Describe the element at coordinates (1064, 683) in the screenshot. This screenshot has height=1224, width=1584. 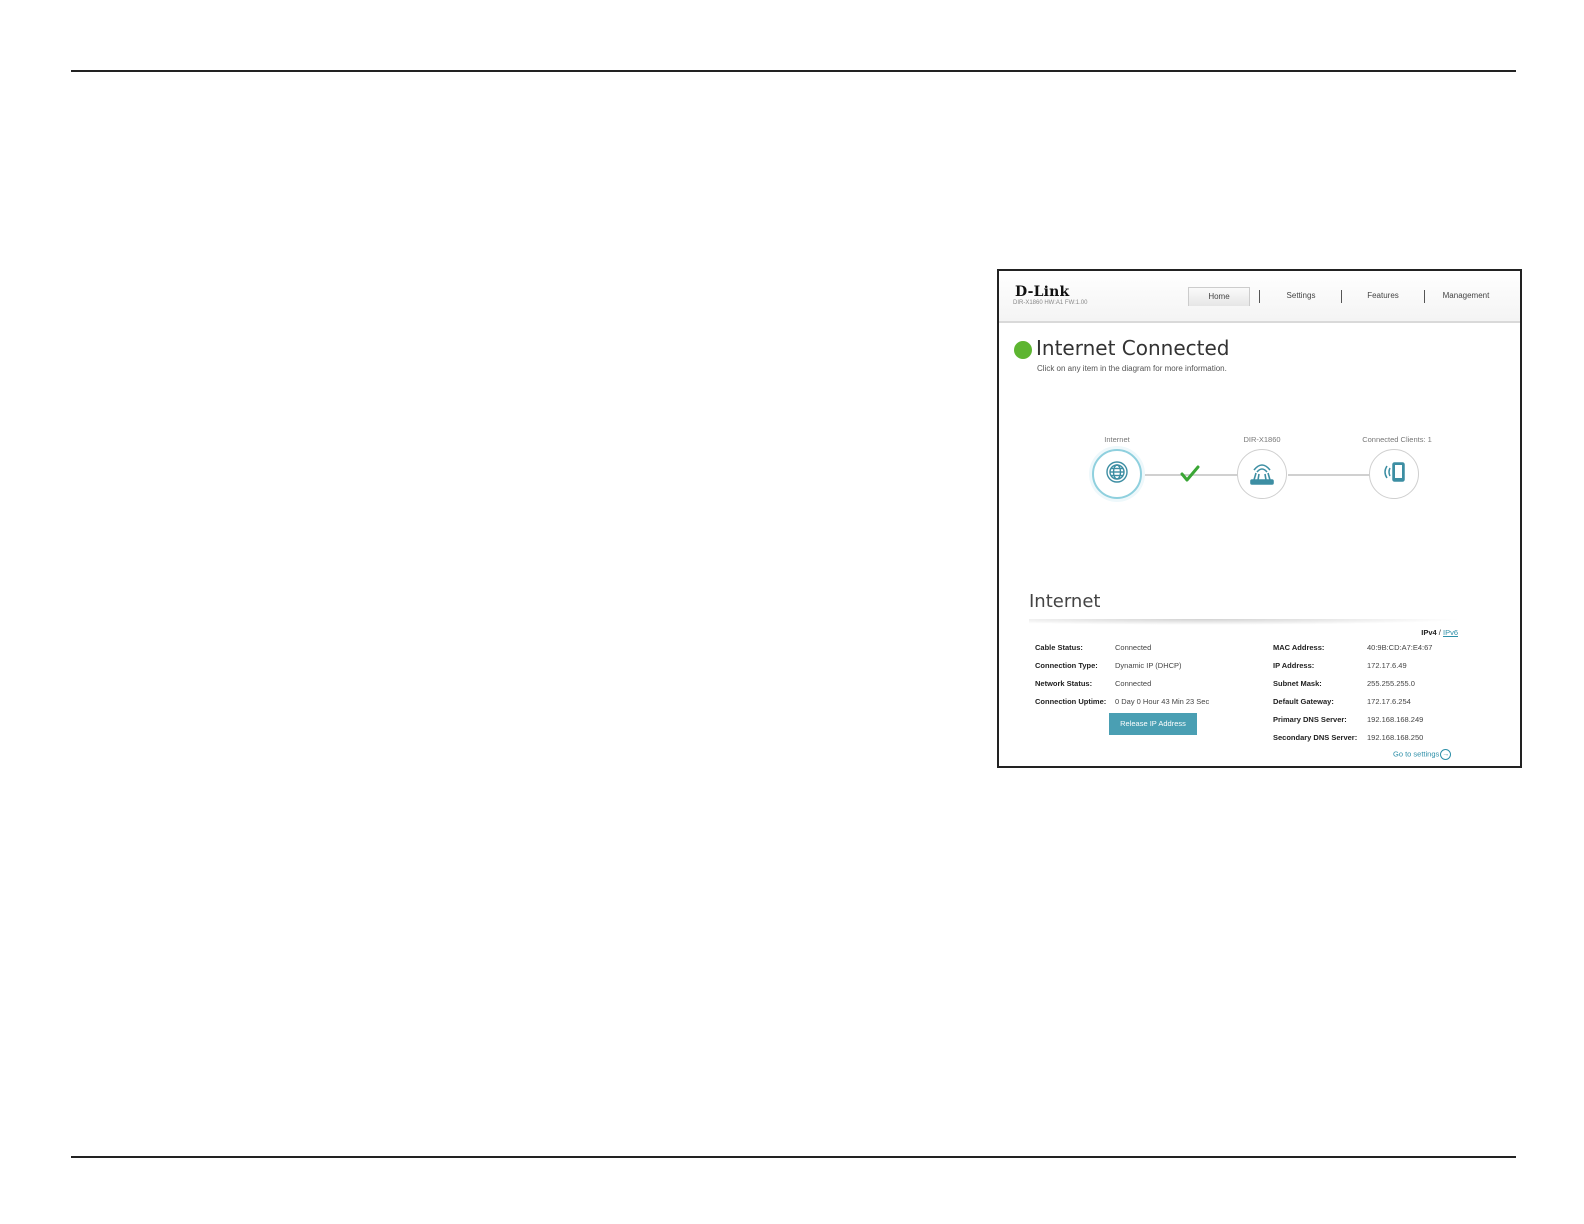
I see `detail-key: Network Status:` at that location.